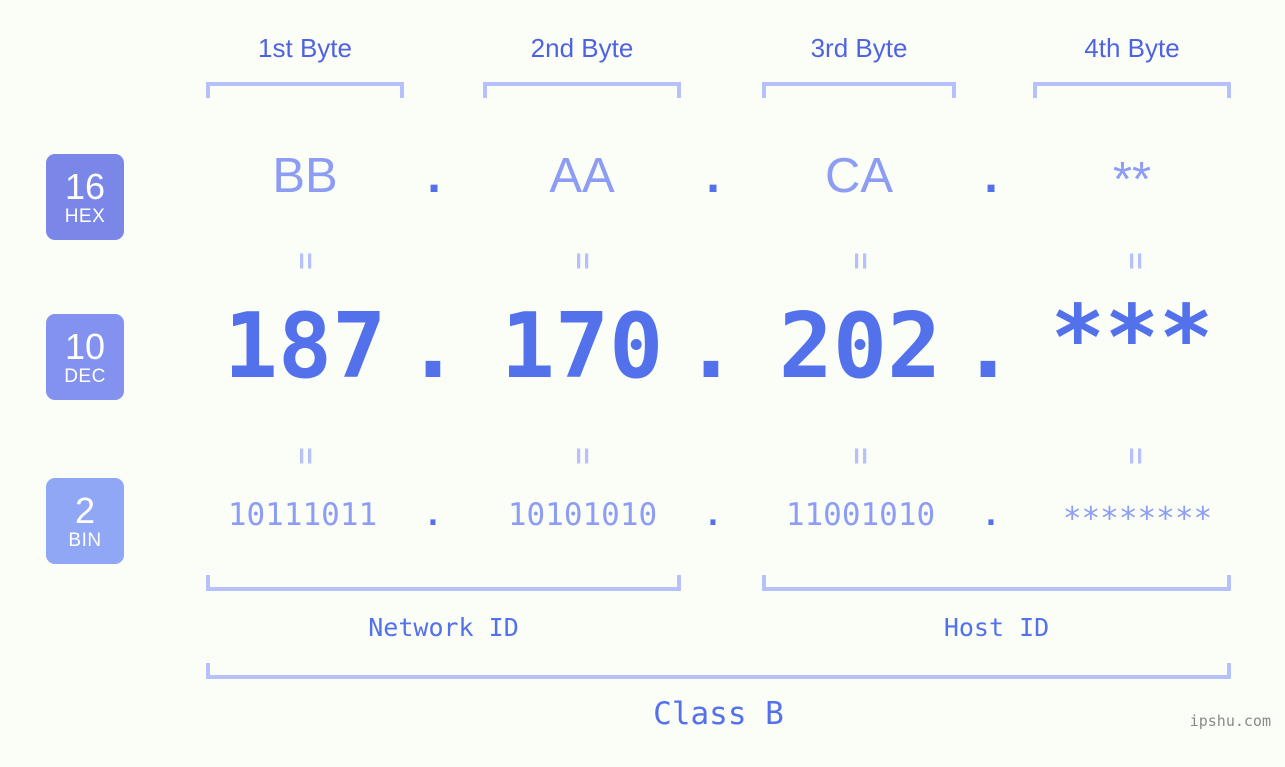  Describe the element at coordinates (582, 515) in the screenshot. I see `bin-byte-2: 10101010` at that location.